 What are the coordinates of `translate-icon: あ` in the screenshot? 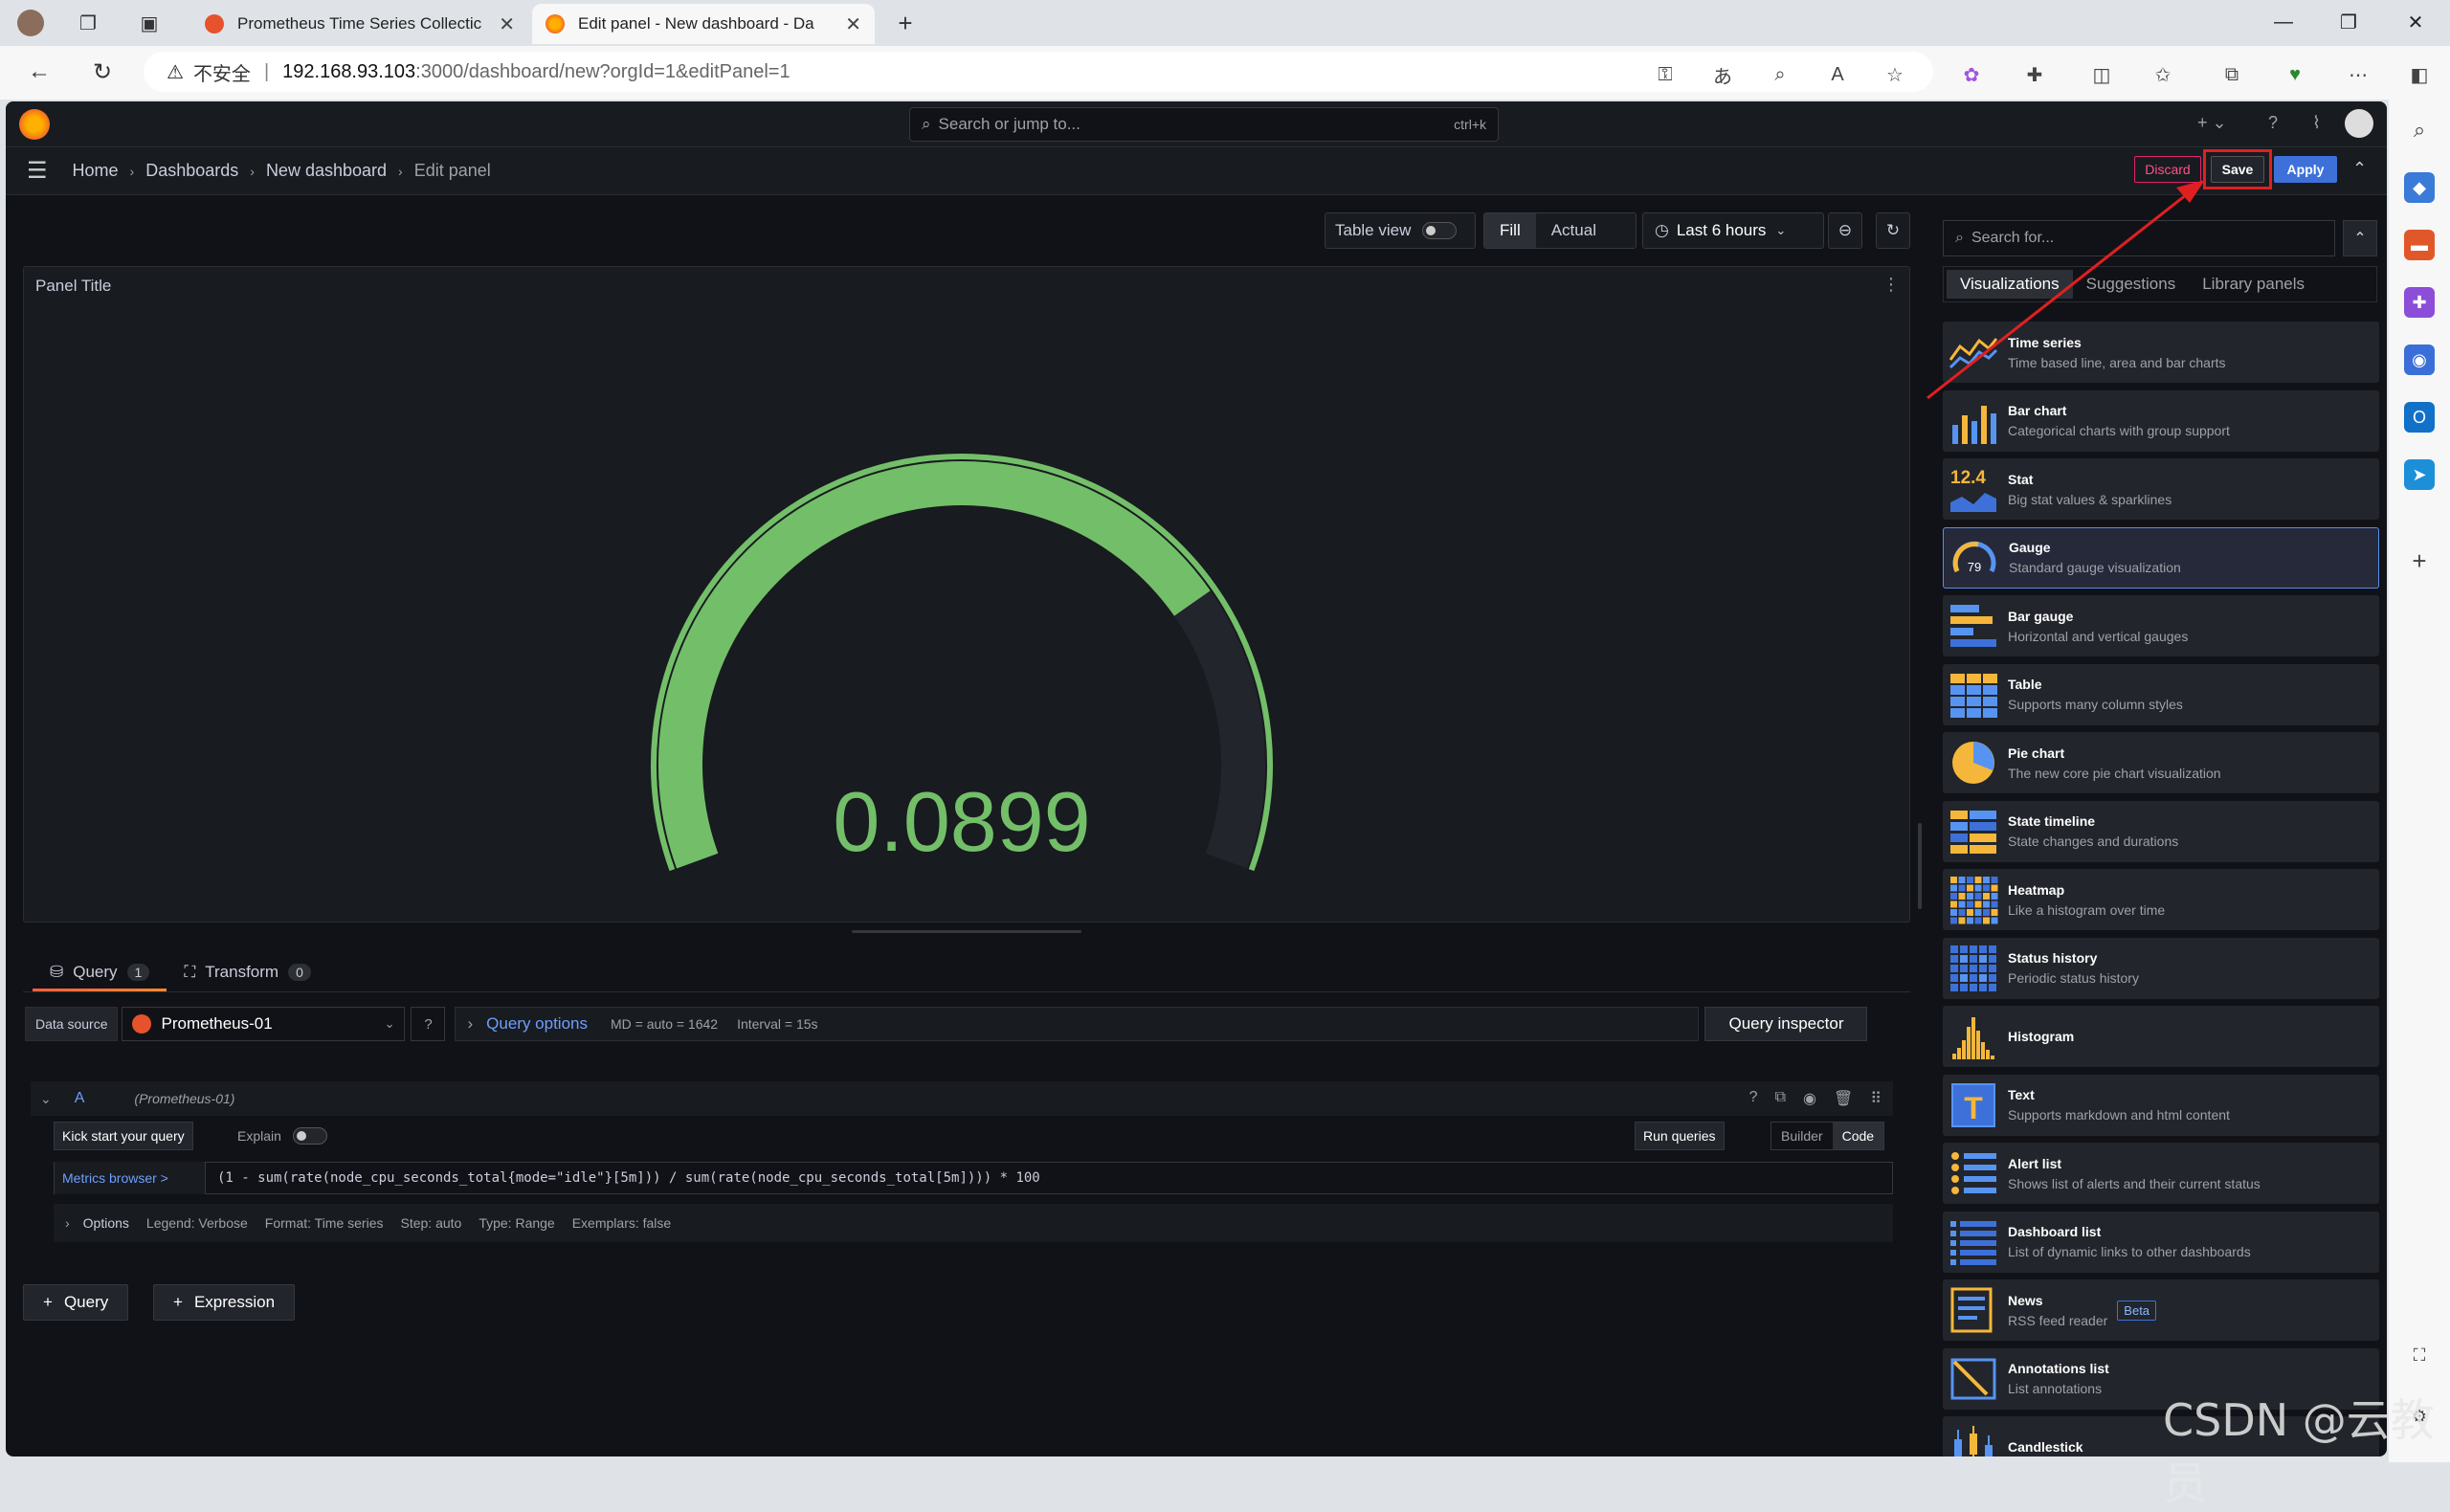 It's located at (1723, 74).